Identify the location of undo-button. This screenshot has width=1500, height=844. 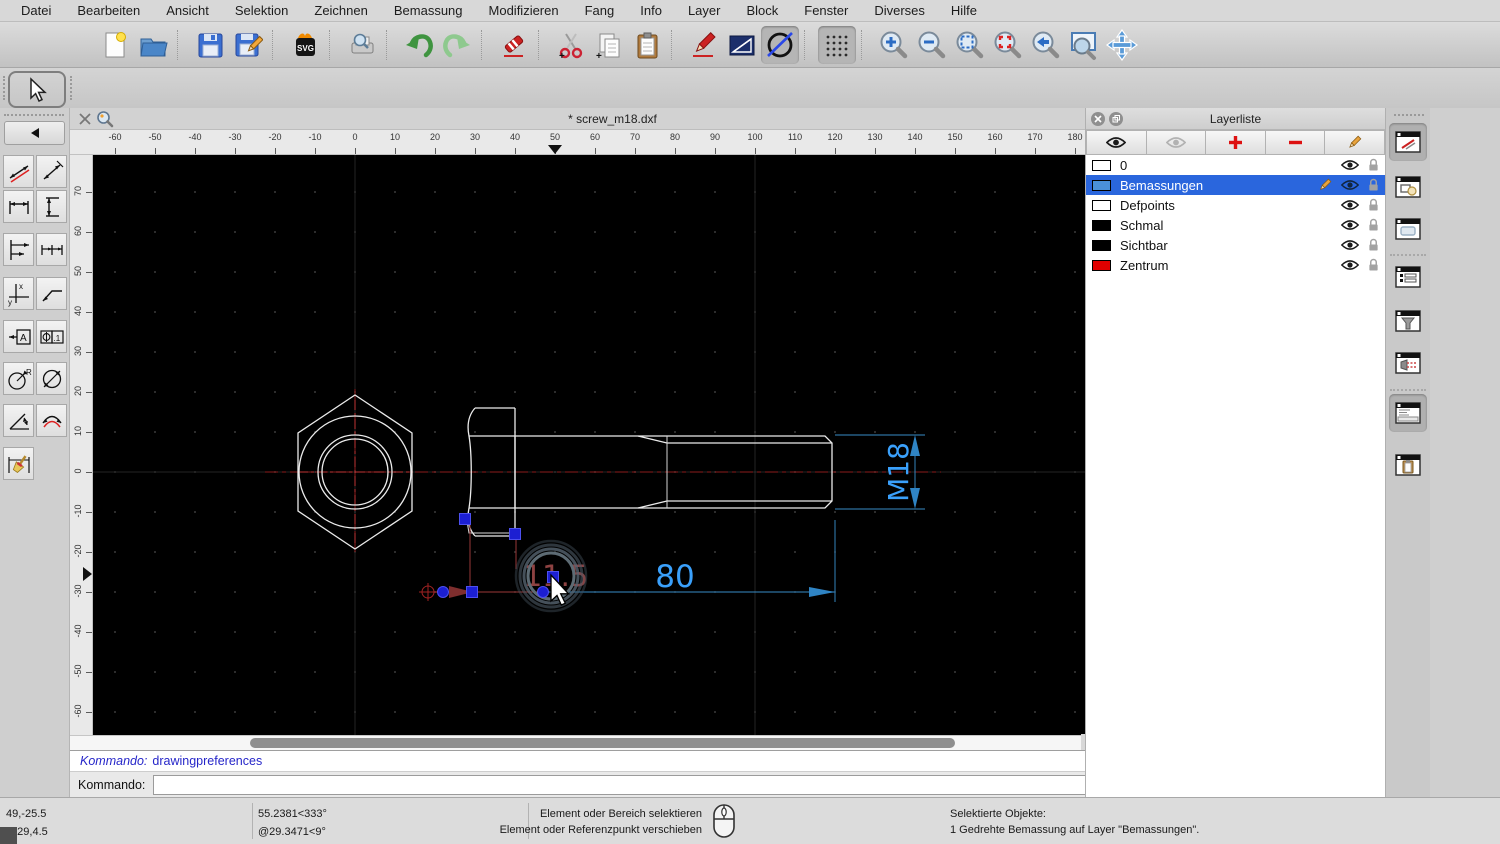
(419, 45).